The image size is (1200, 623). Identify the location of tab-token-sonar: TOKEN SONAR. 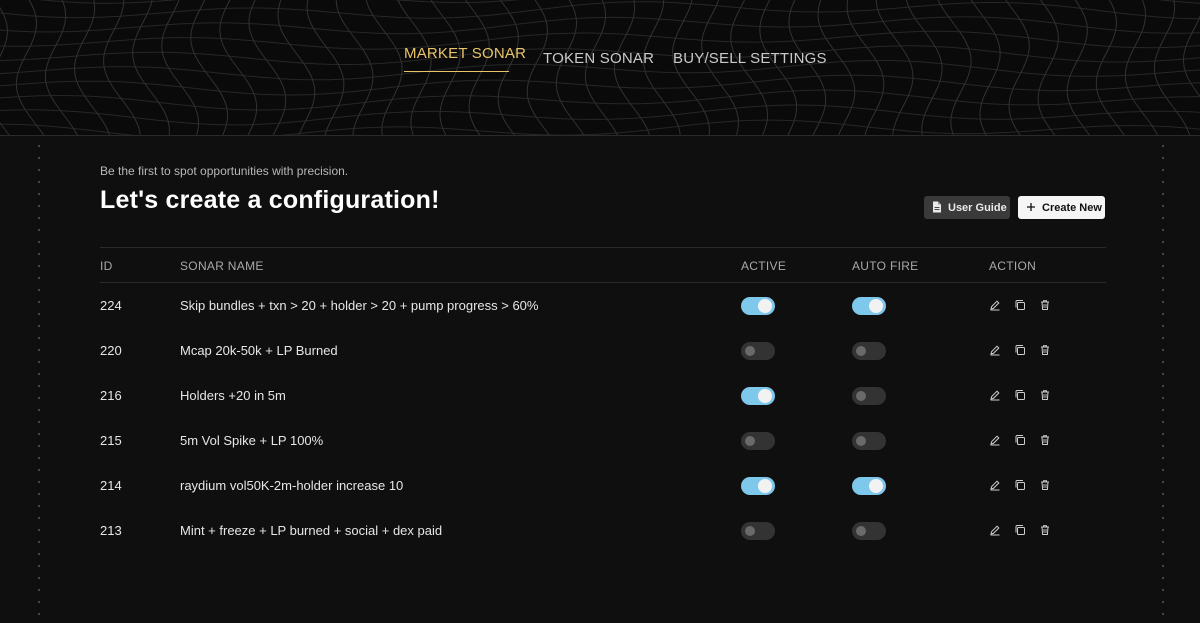
(598, 58).